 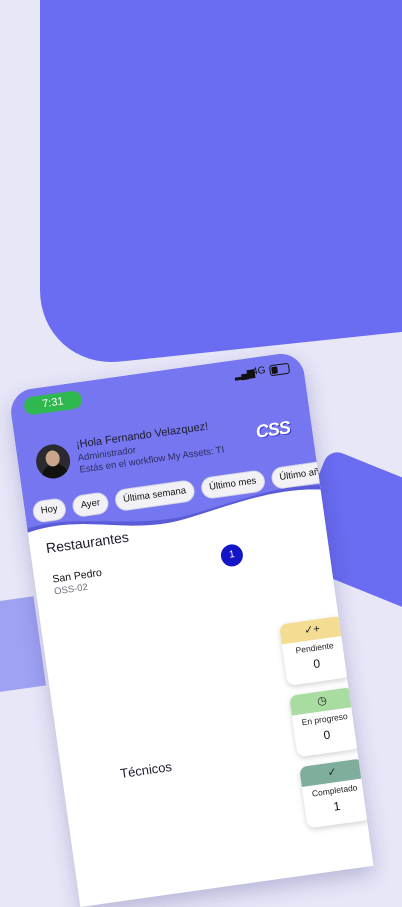 What do you see at coordinates (232, 555) in the screenshot?
I see `restaurant-count-badge: 1` at bounding box center [232, 555].